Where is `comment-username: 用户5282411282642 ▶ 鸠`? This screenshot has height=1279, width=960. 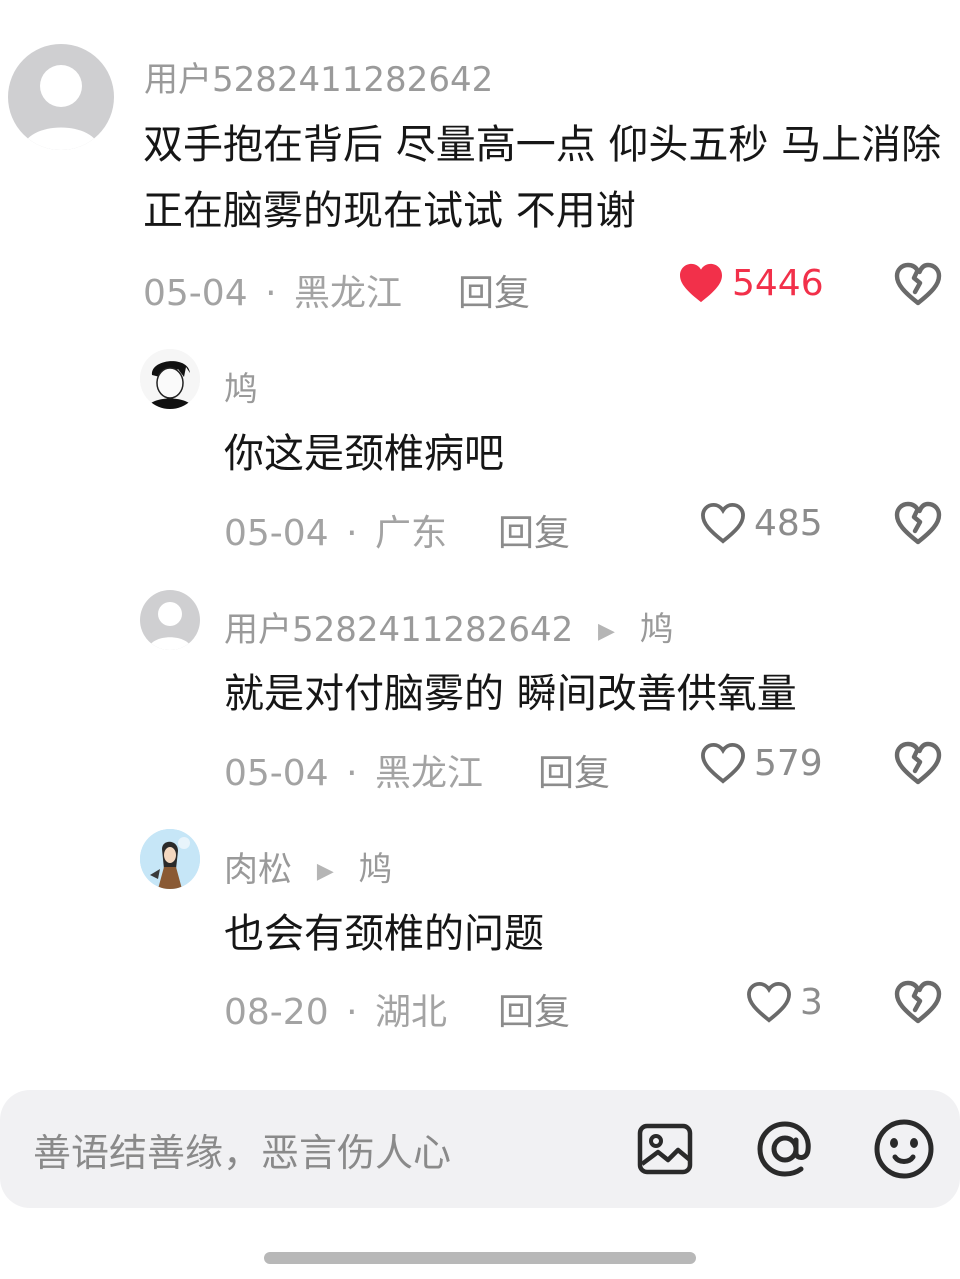
comment-username: 用户5282411282642 ▶ 鸠 is located at coordinates (449, 626).